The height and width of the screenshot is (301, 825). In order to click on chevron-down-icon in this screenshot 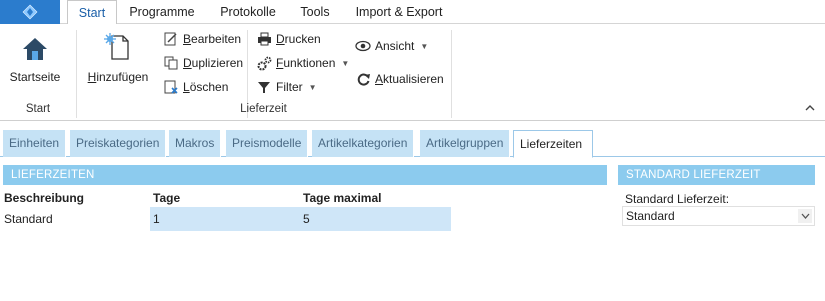, I will do `click(805, 216)`.